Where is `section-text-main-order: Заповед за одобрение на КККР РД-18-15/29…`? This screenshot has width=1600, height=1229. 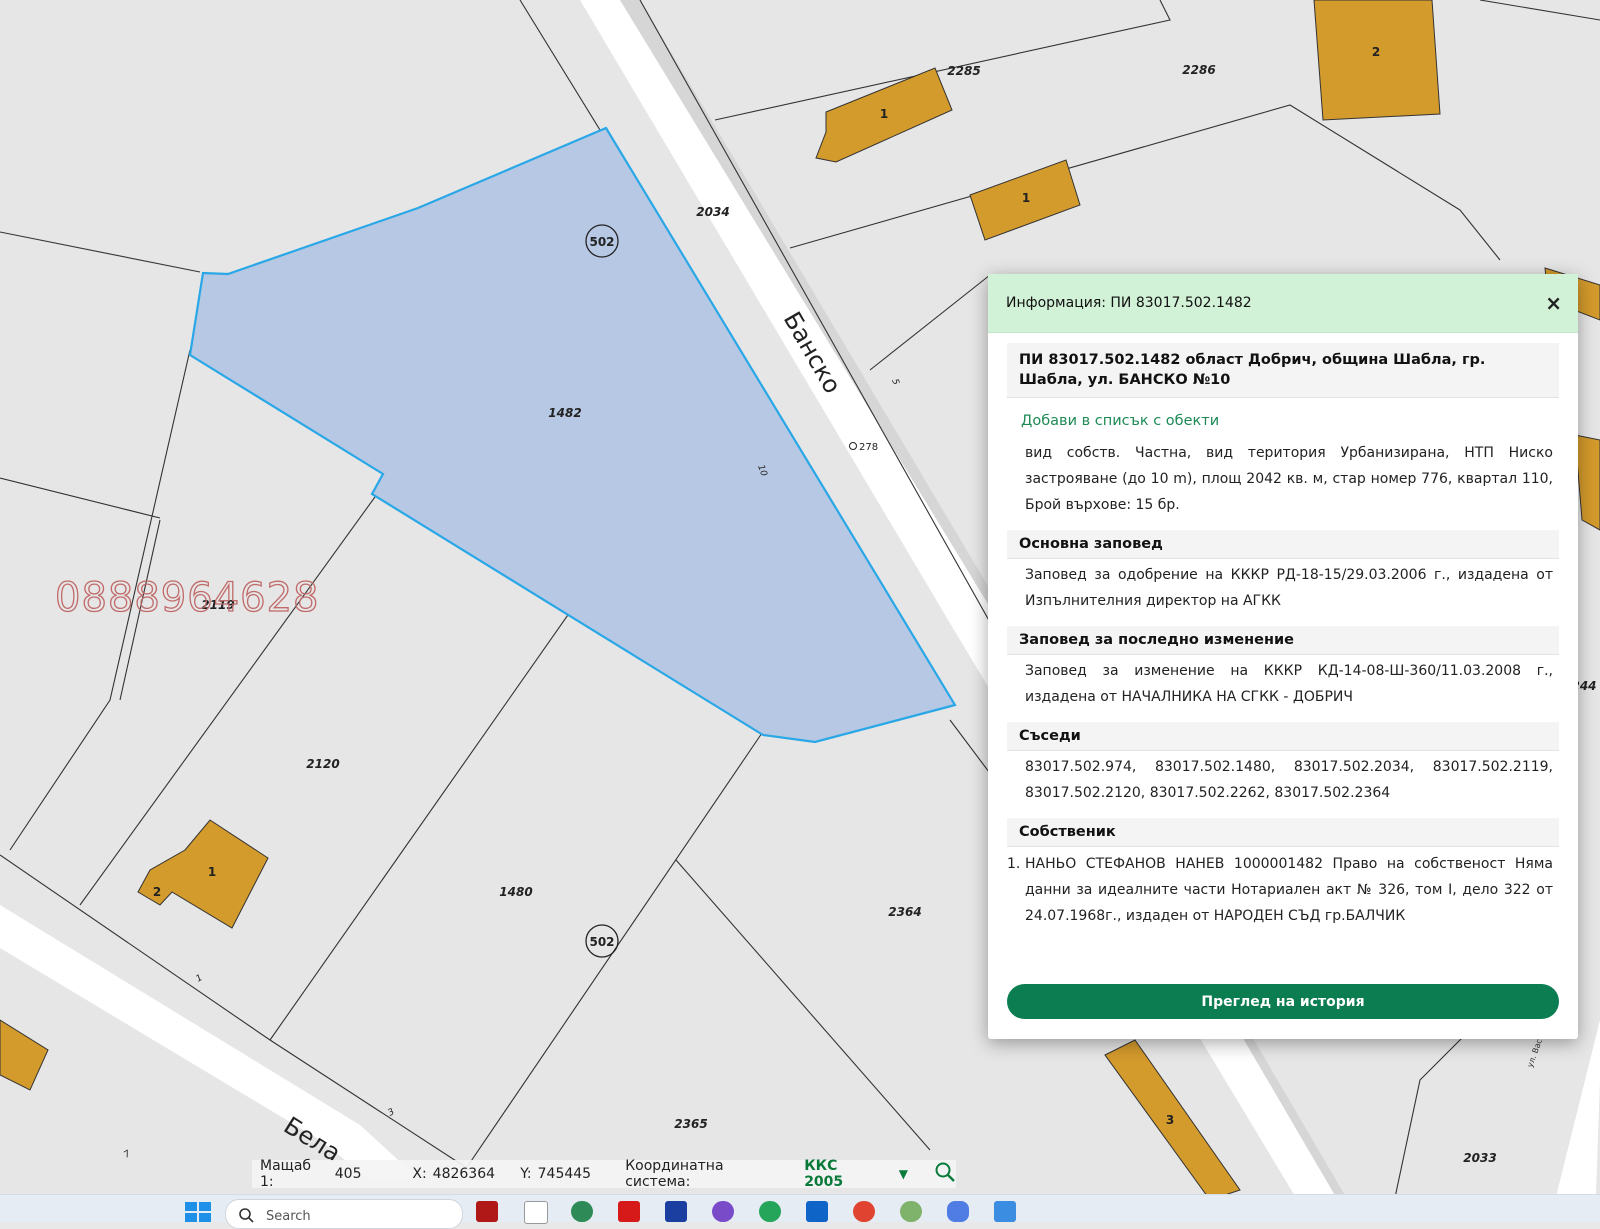
section-text-main-order: Заповед за одобрение на КККР РД-18-15/29… is located at coordinates (1289, 588).